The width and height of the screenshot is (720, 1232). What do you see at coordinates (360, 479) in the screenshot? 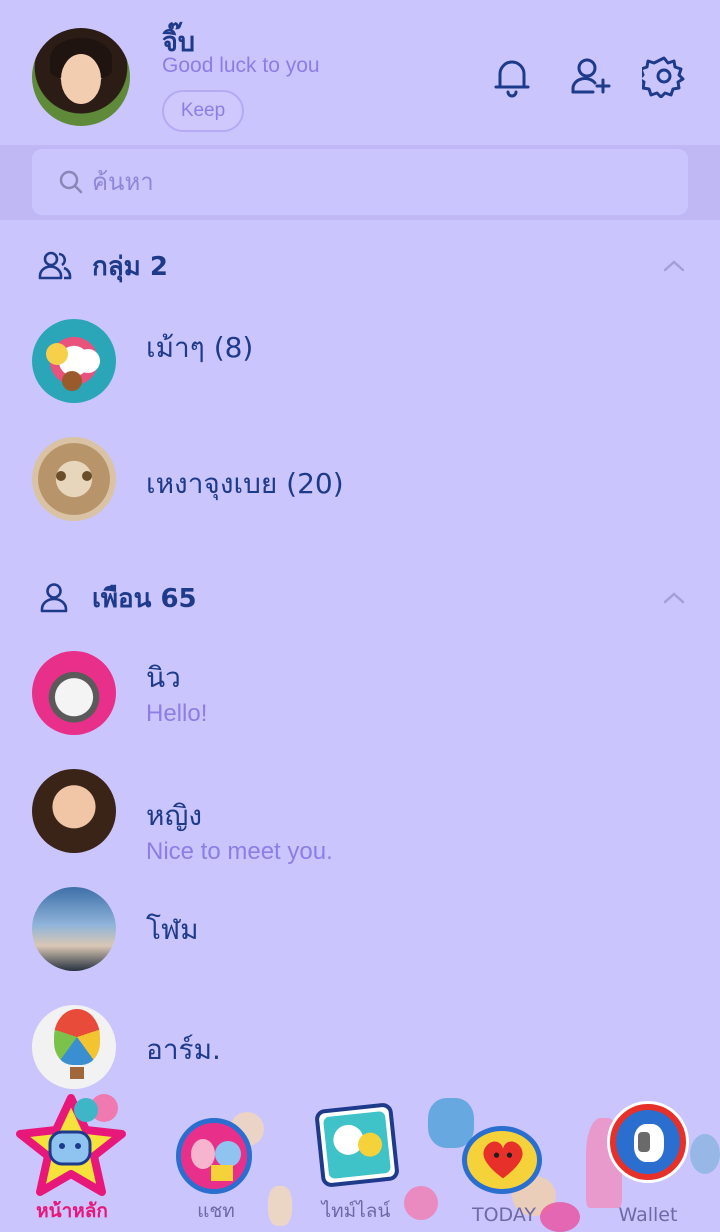
I see `group-row: เหงาจุงเบย (20)` at bounding box center [360, 479].